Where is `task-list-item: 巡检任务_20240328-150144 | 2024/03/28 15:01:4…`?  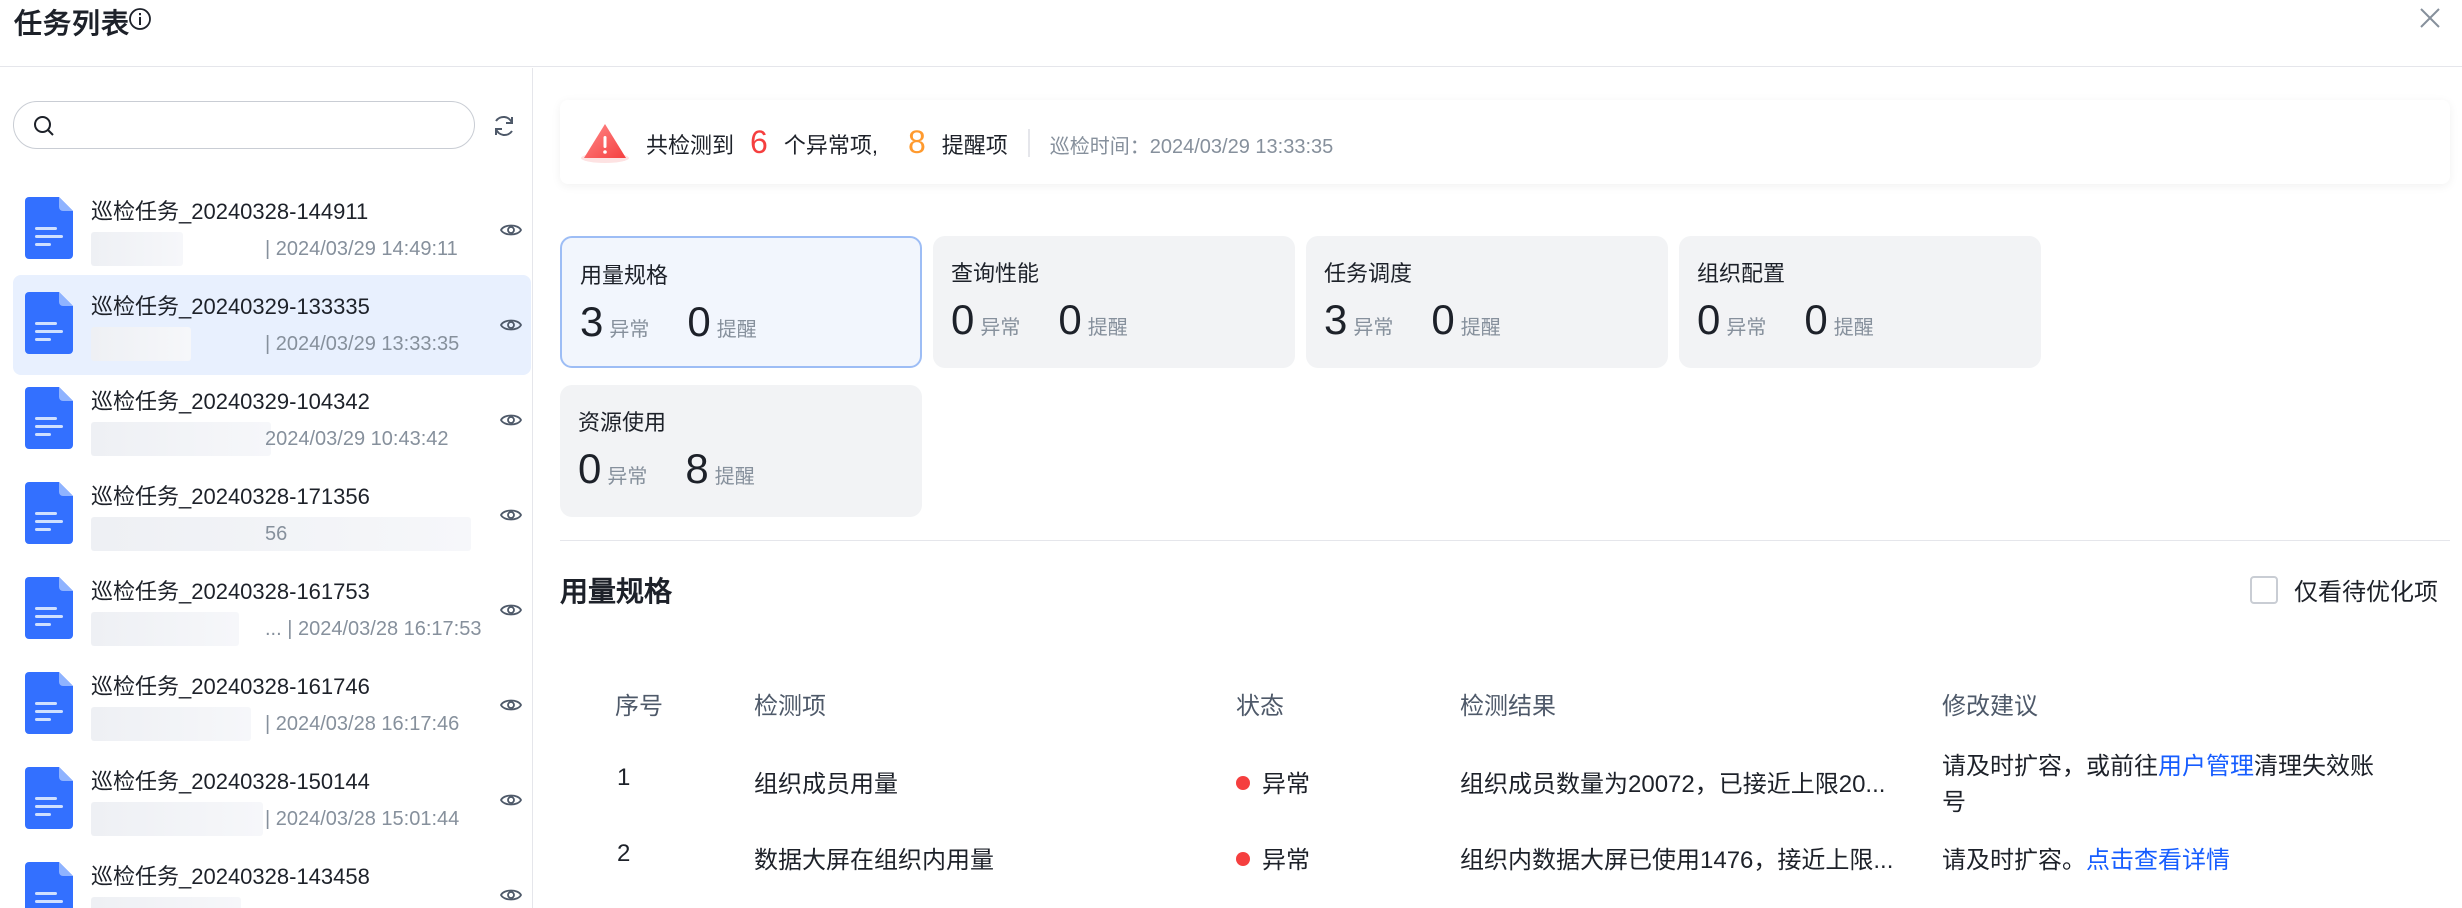
task-list-item: 巡检任务_20240328-150144 | 2024/03/28 15:01:4… is located at coordinates (272, 800).